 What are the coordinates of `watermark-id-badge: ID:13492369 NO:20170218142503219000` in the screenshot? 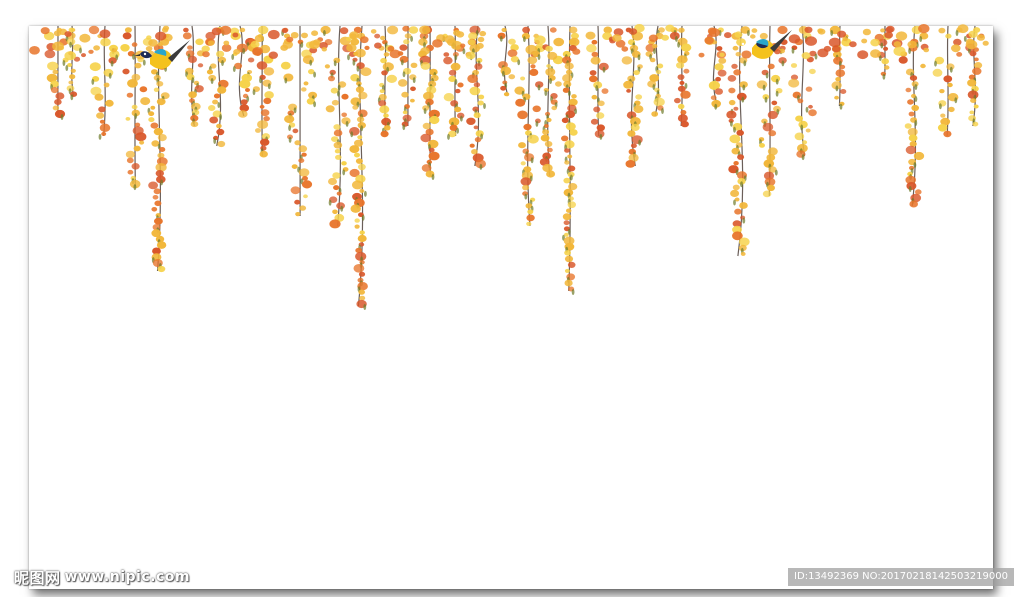 It's located at (901, 577).